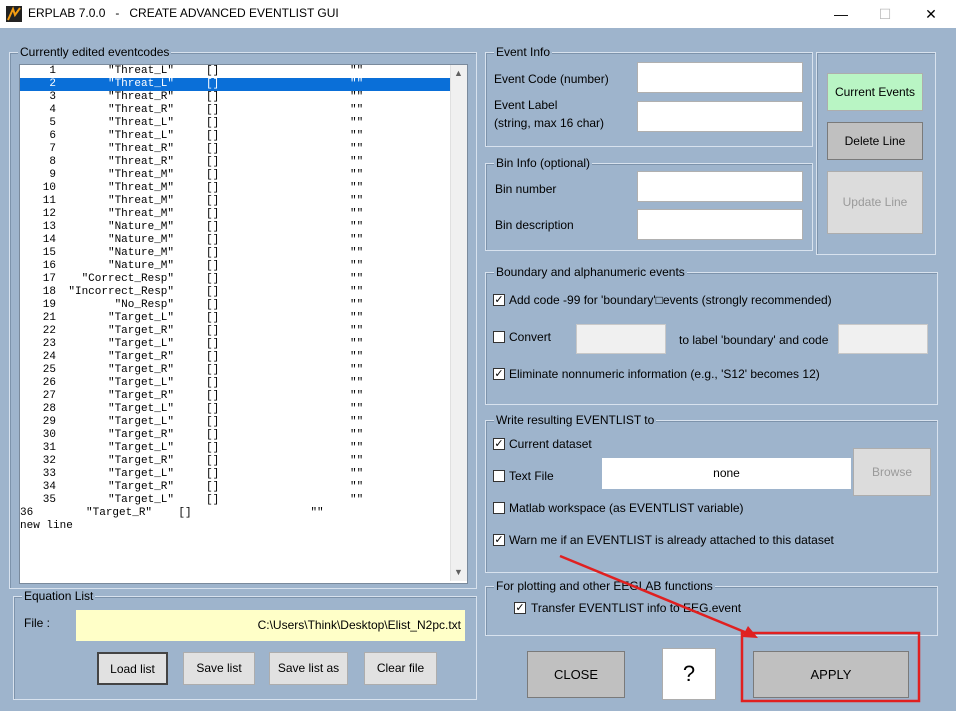  What do you see at coordinates (689, 674) in the screenshot?
I see `help-button: ?` at bounding box center [689, 674].